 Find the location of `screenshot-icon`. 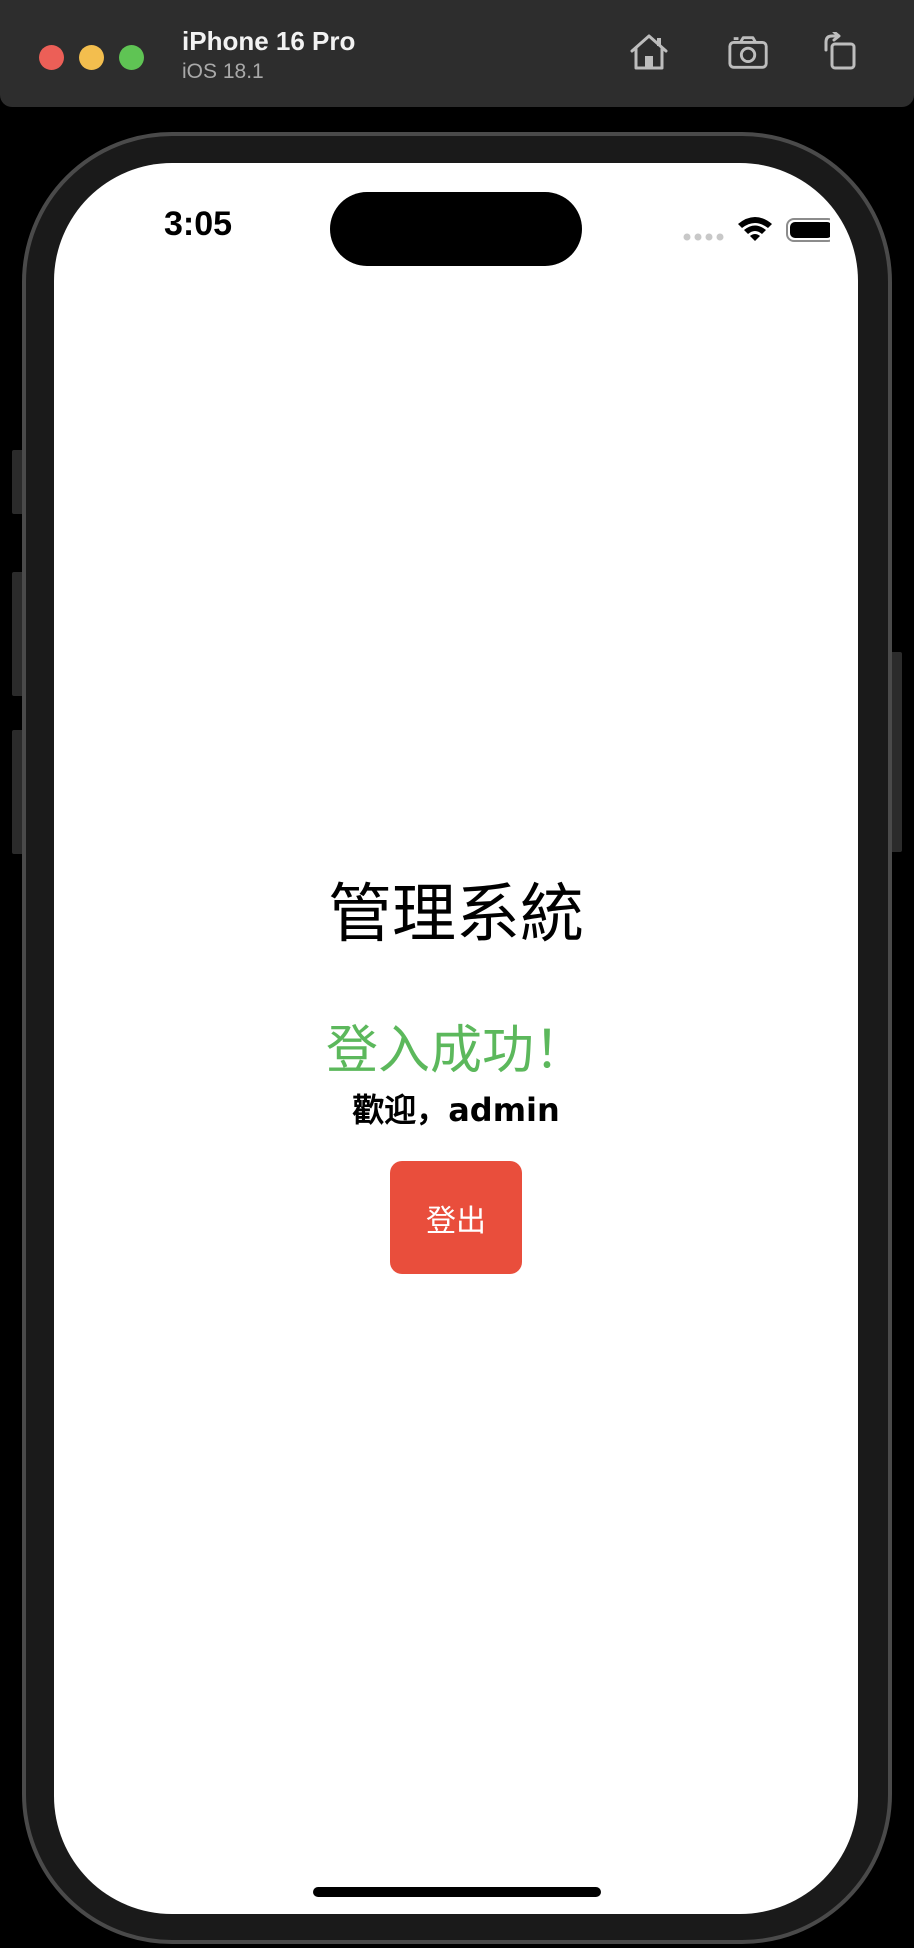

screenshot-icon is located at coordinates (748, 52).